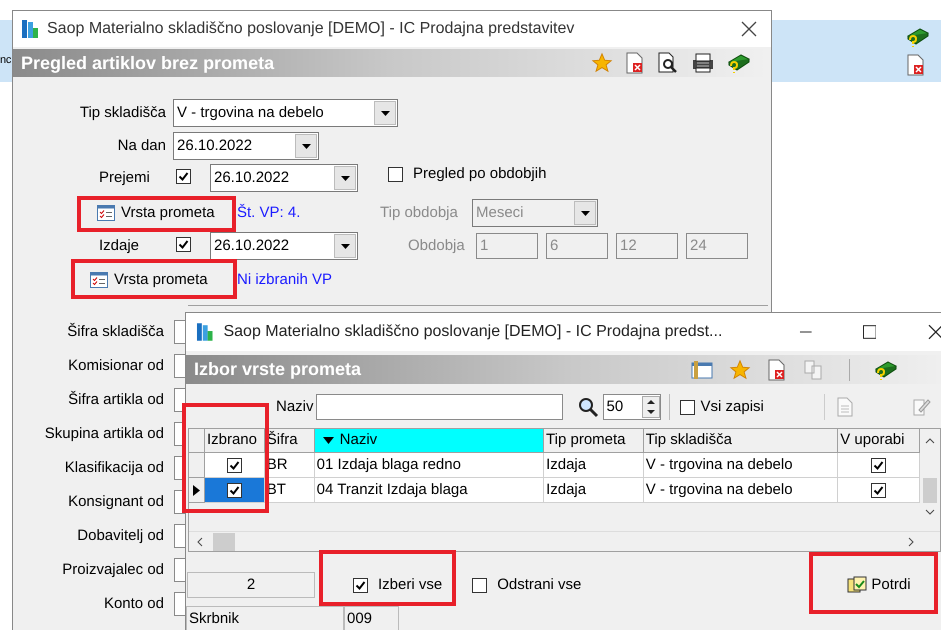 The width and height of the screenshot is (941, 630). Describe the element at coordinates (732, 406) in the screenshot. I see `checkbox-label: Vsi zapisi` at that location.